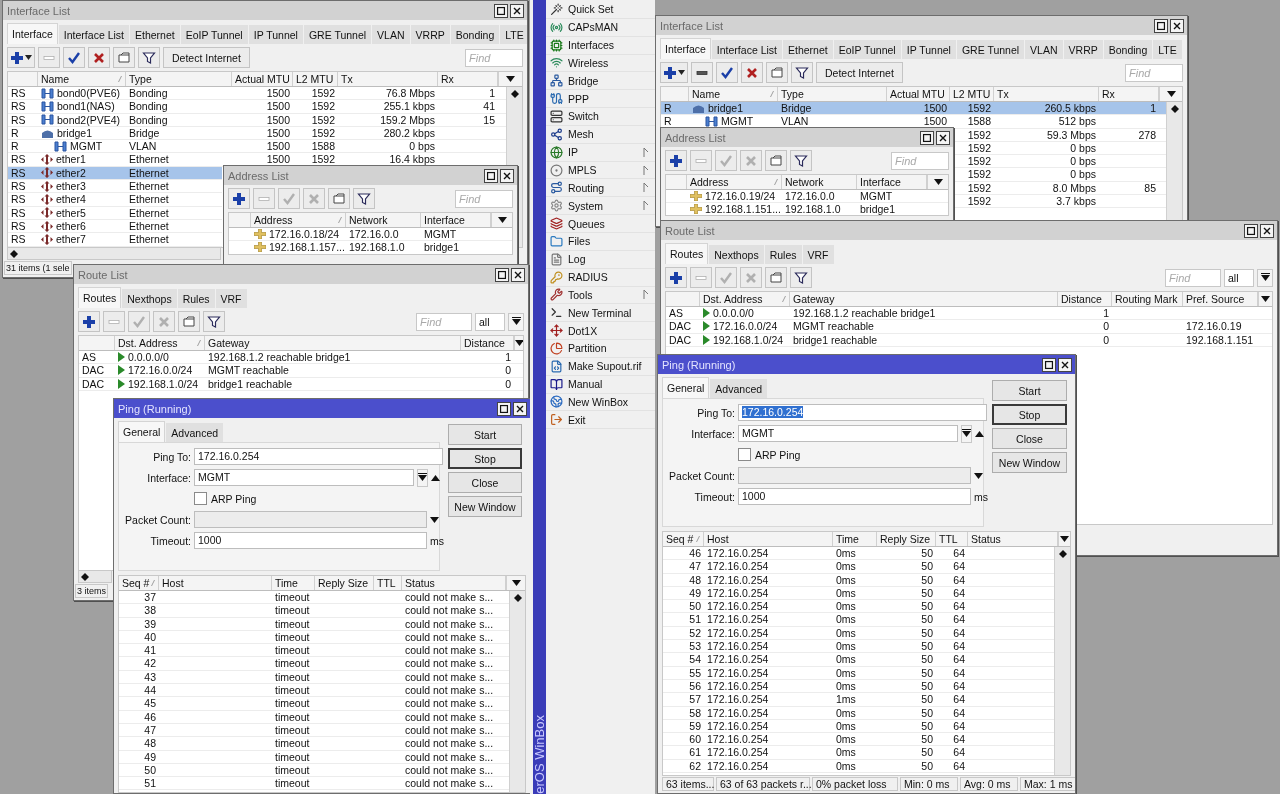 This screenshot has height=794, width=1280. Describe the element at coordinates (139, 583) in the screenshot. I see `column-header: Seq #` at that location.